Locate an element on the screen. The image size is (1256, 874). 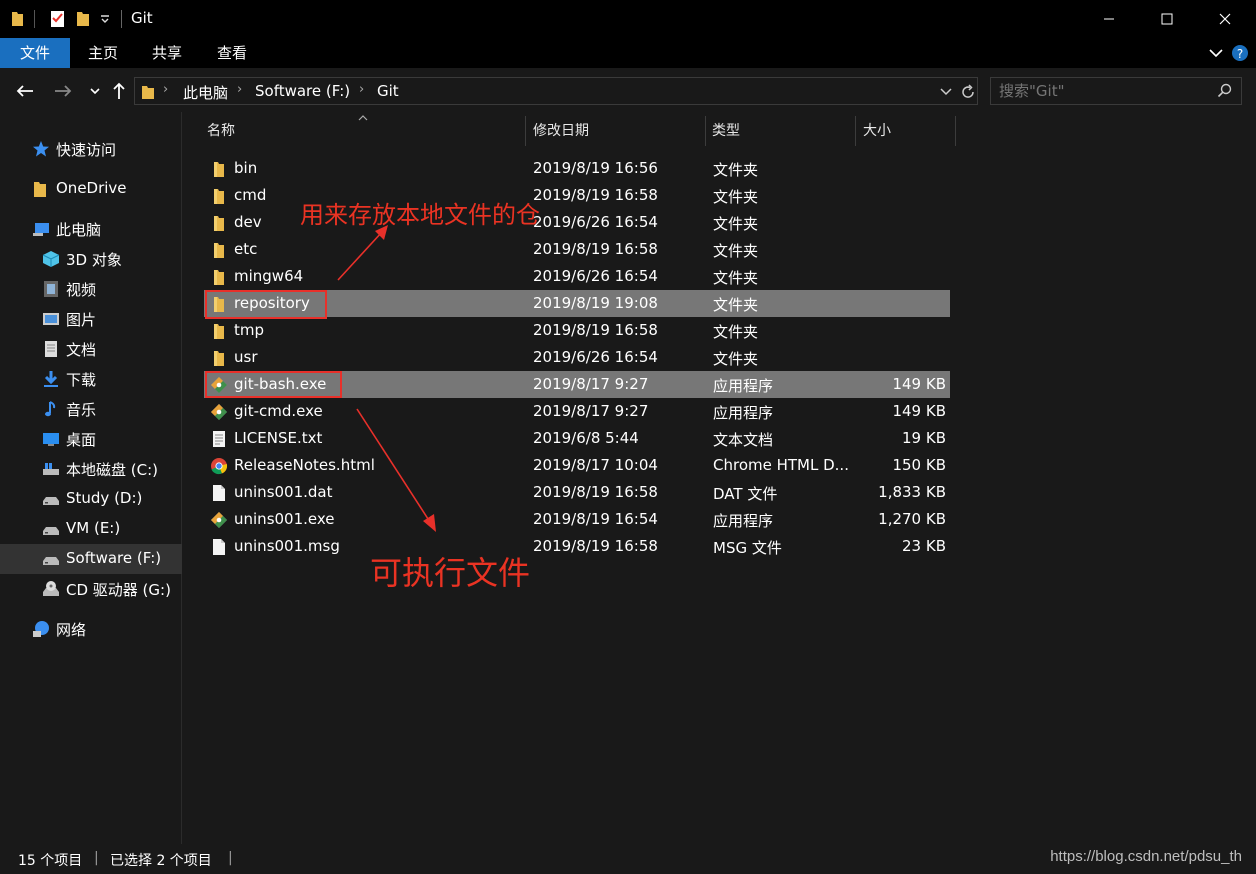
arrowhead-executable is located at coordinates (429, 523).